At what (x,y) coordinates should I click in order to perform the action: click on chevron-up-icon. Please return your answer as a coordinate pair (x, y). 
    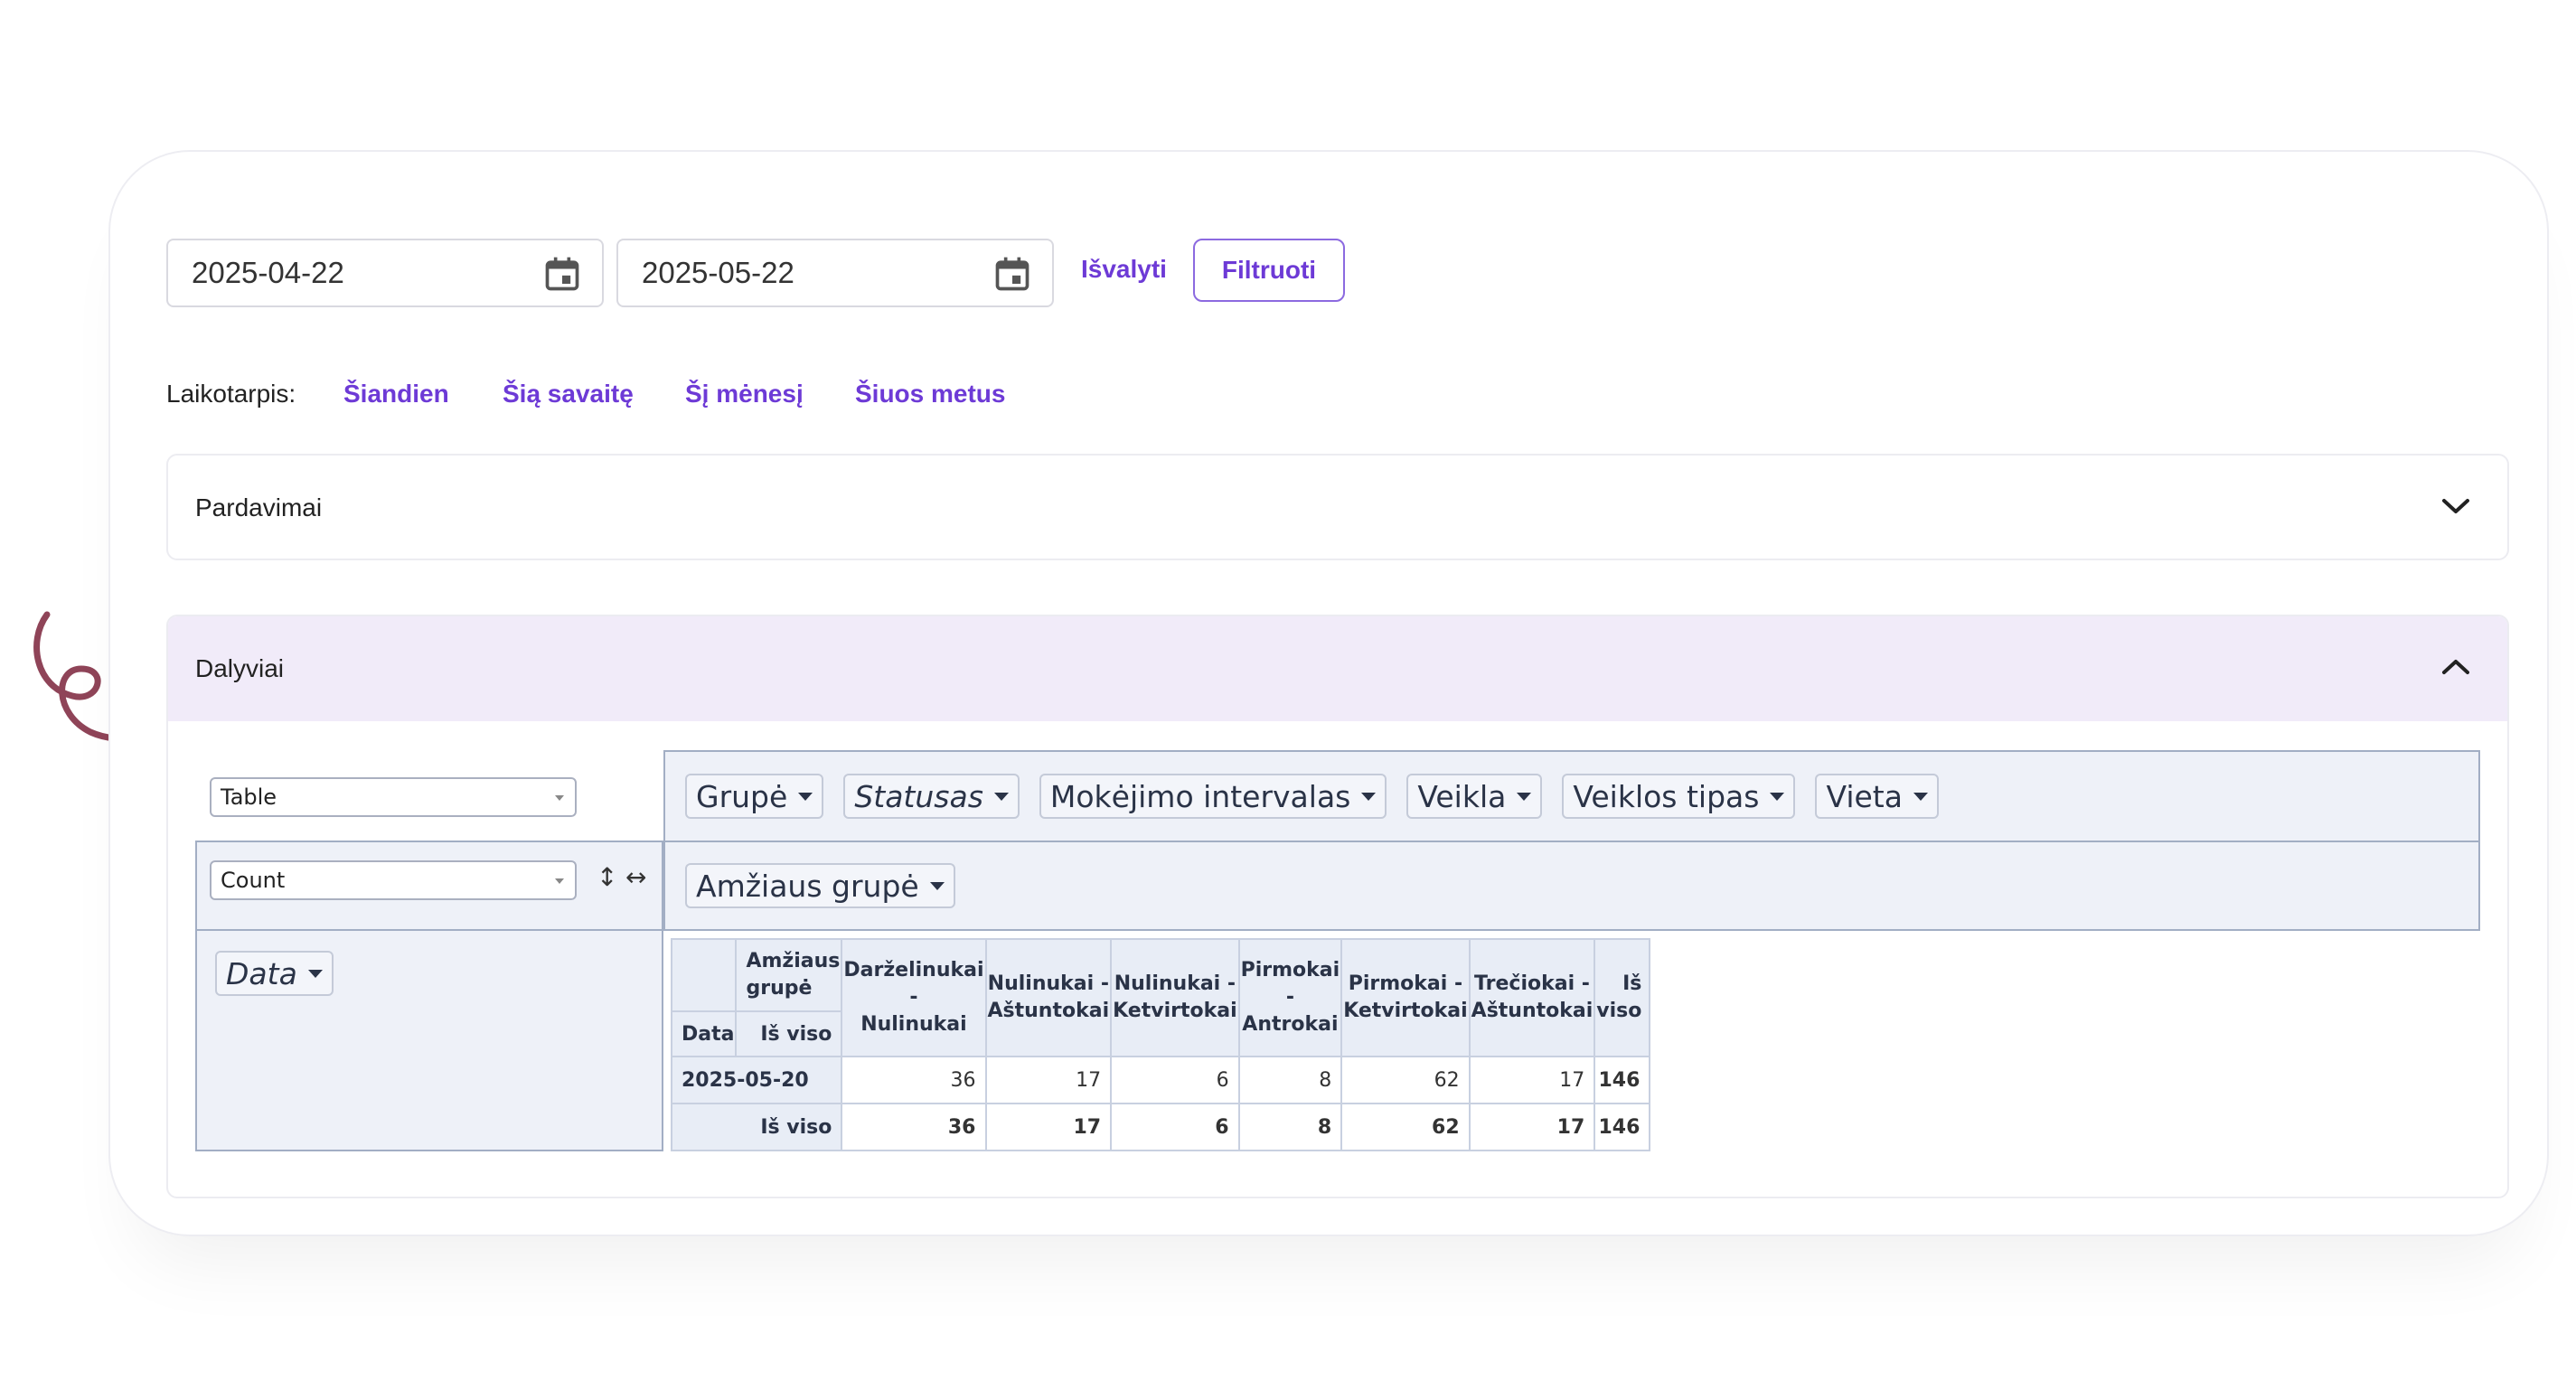
    Looking at the image, I should click on (2455, 667).